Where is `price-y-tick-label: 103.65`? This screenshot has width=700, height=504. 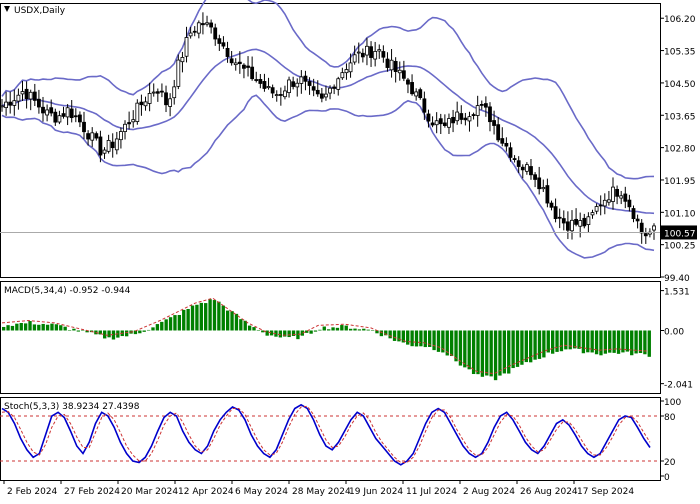 price-y-tick-label: 103.65 is located at coordinates (680, 117).